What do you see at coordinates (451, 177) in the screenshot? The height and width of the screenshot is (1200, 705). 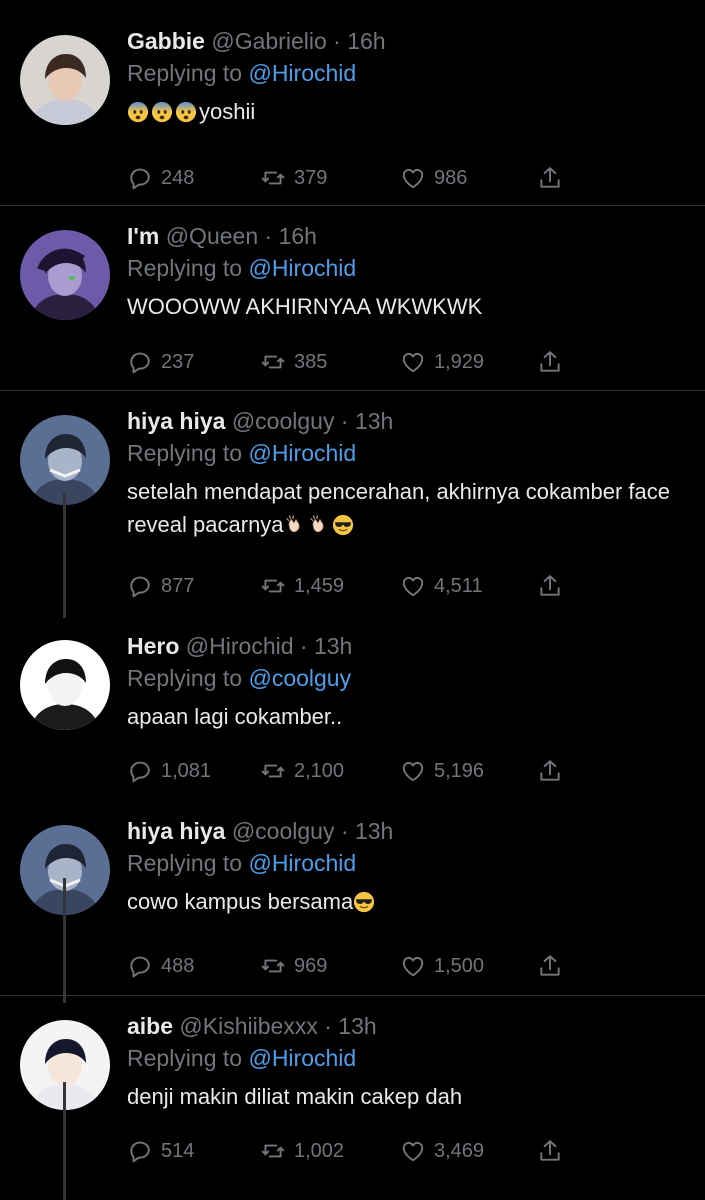 I see `like-count: 986` at bounding box center [451, 177].